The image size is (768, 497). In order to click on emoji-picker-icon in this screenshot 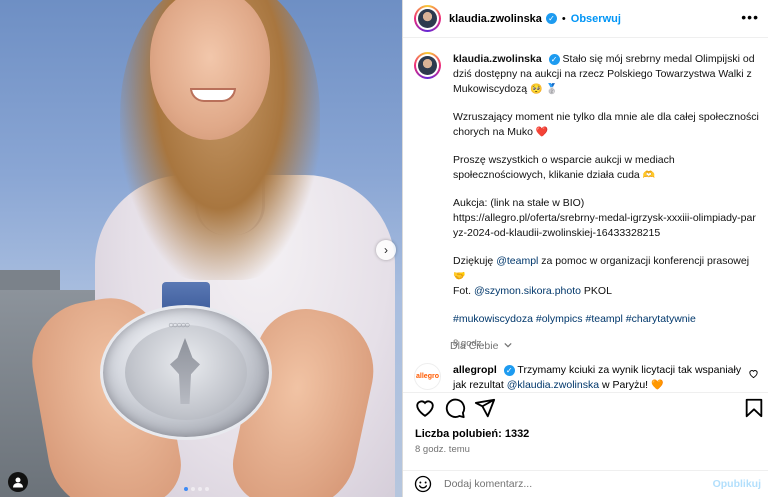, I will do `click(423, 484)`.